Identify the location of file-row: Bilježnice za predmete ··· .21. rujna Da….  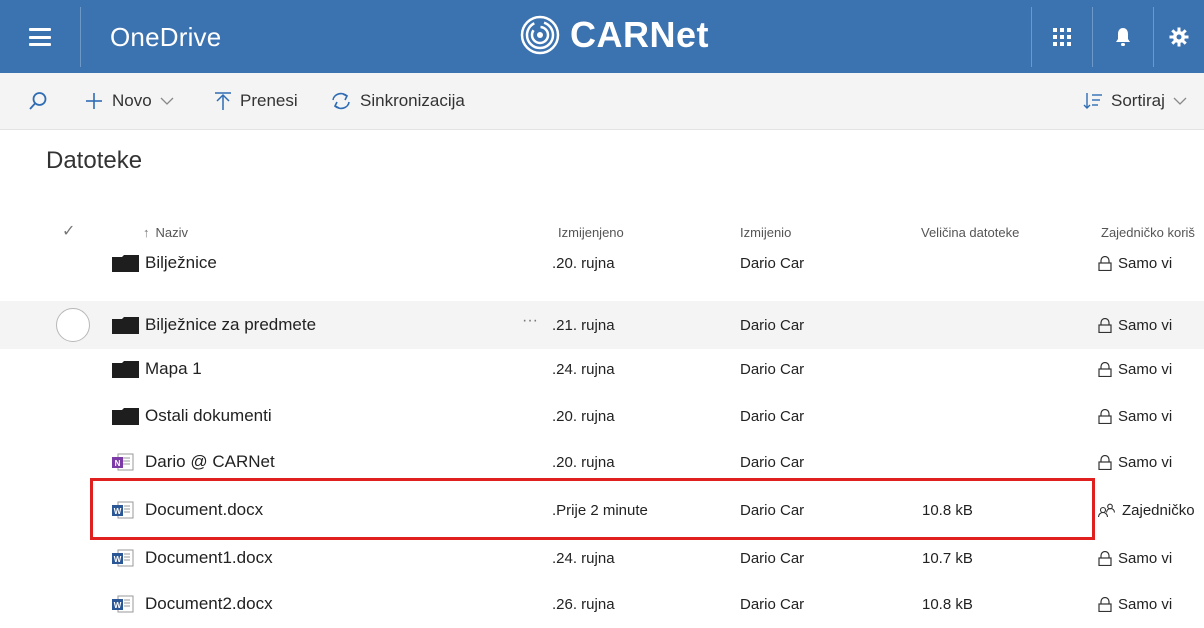
(602, 325).